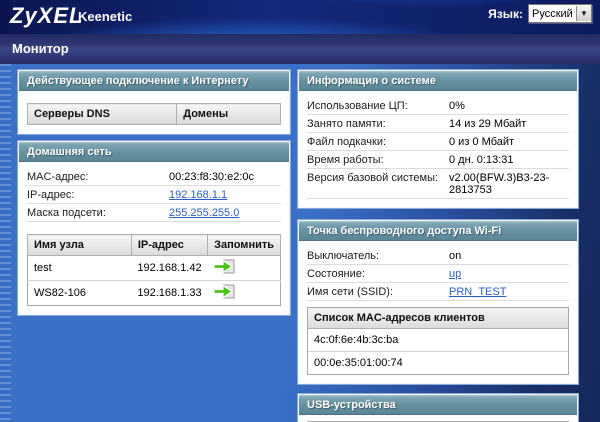  I want to click on subnet-mask-link: 255.255.255.0, so click(204, 213).